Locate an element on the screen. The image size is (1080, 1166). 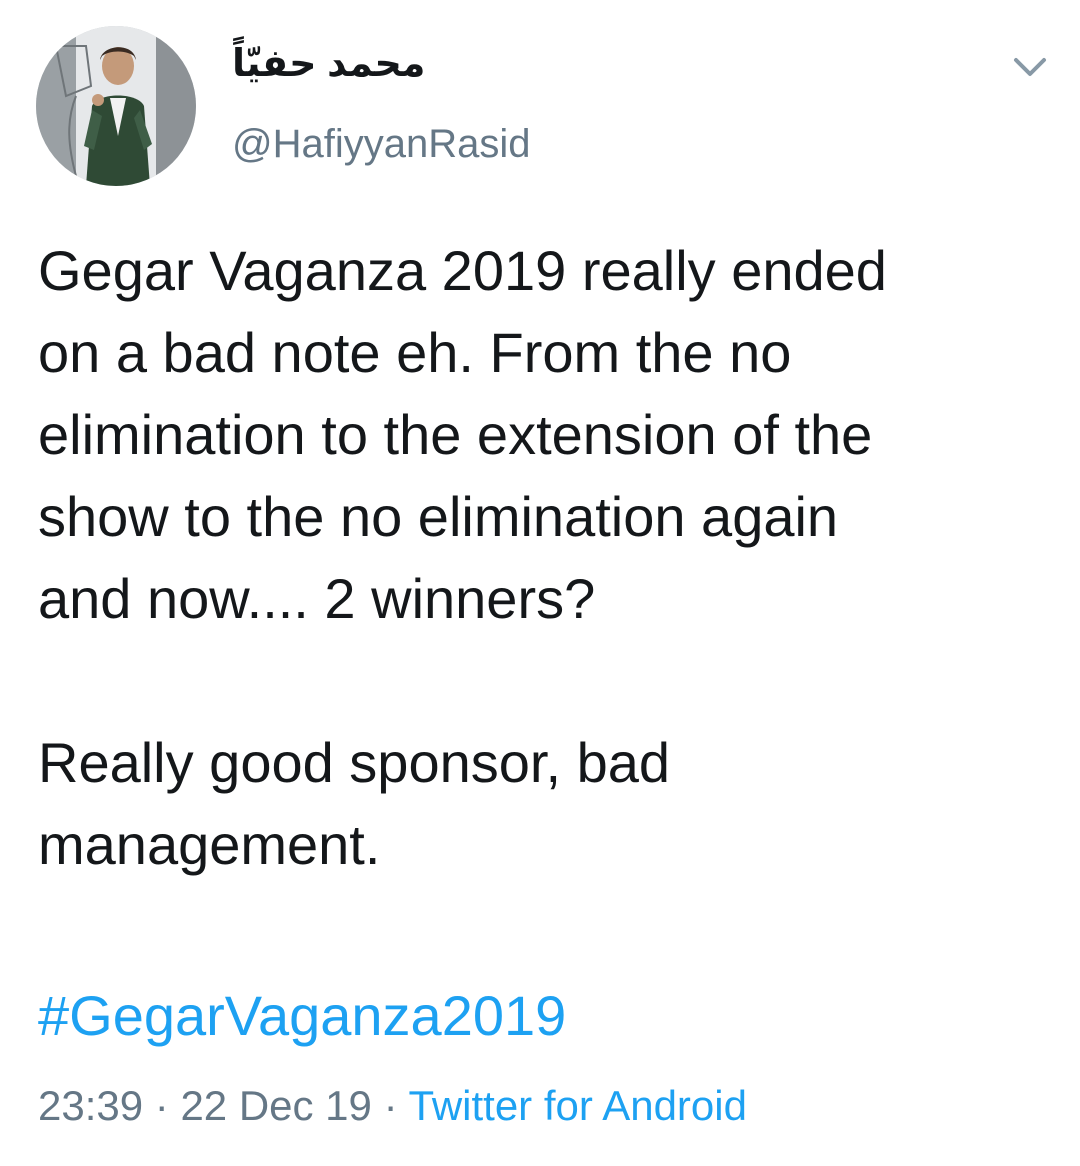
chevron-down-icon is located at coordinates (1030, 67).